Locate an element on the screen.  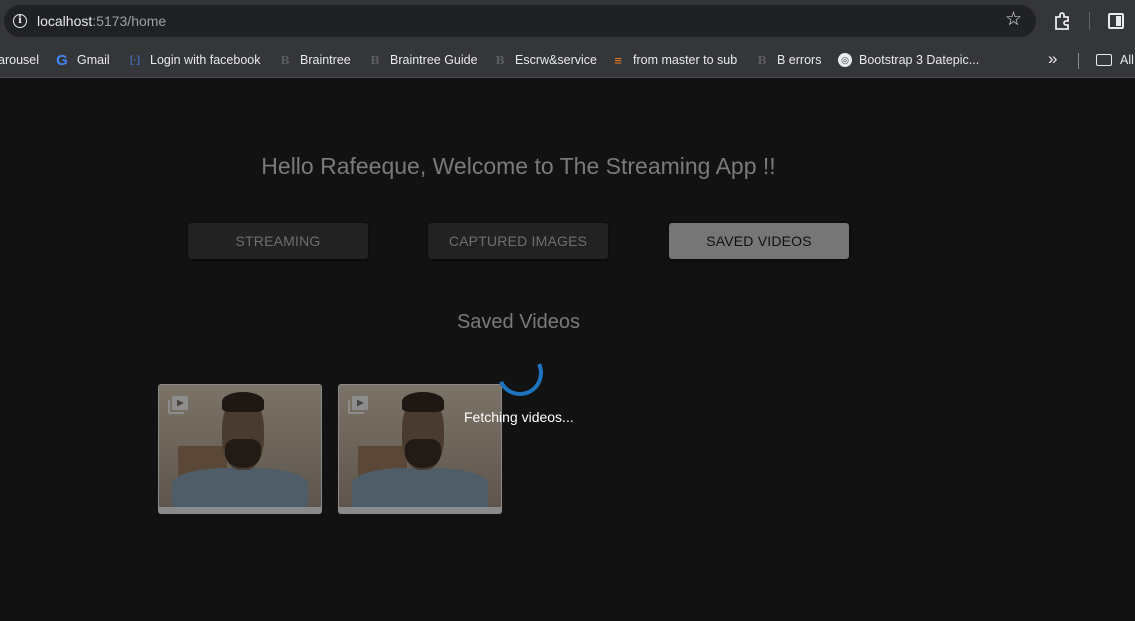
bookmark-master-to-sub: ≡ from master to sub is located at coordinates (673, 60).